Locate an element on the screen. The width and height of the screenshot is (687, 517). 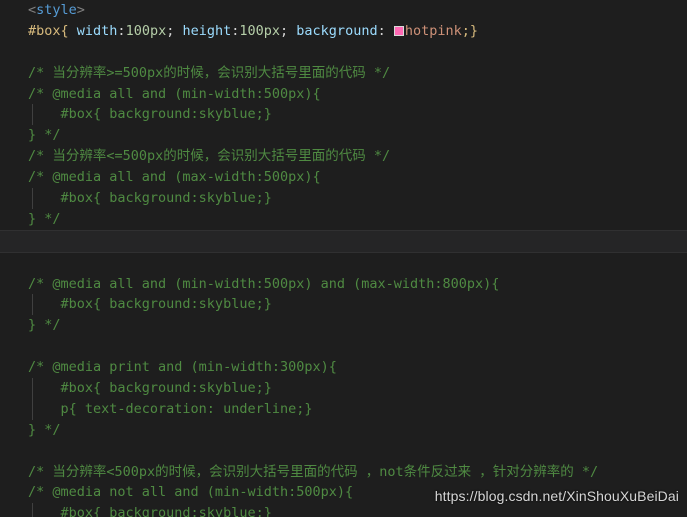
code-line-22-empty is located at coordinates (343, 451).